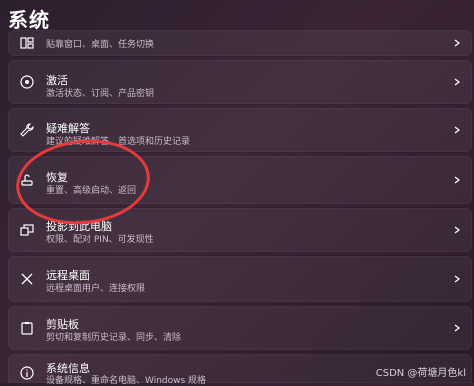 The width and height of the screenshot is (474, 386). I want to click on remote-desktop-icon, so click(27, 279).